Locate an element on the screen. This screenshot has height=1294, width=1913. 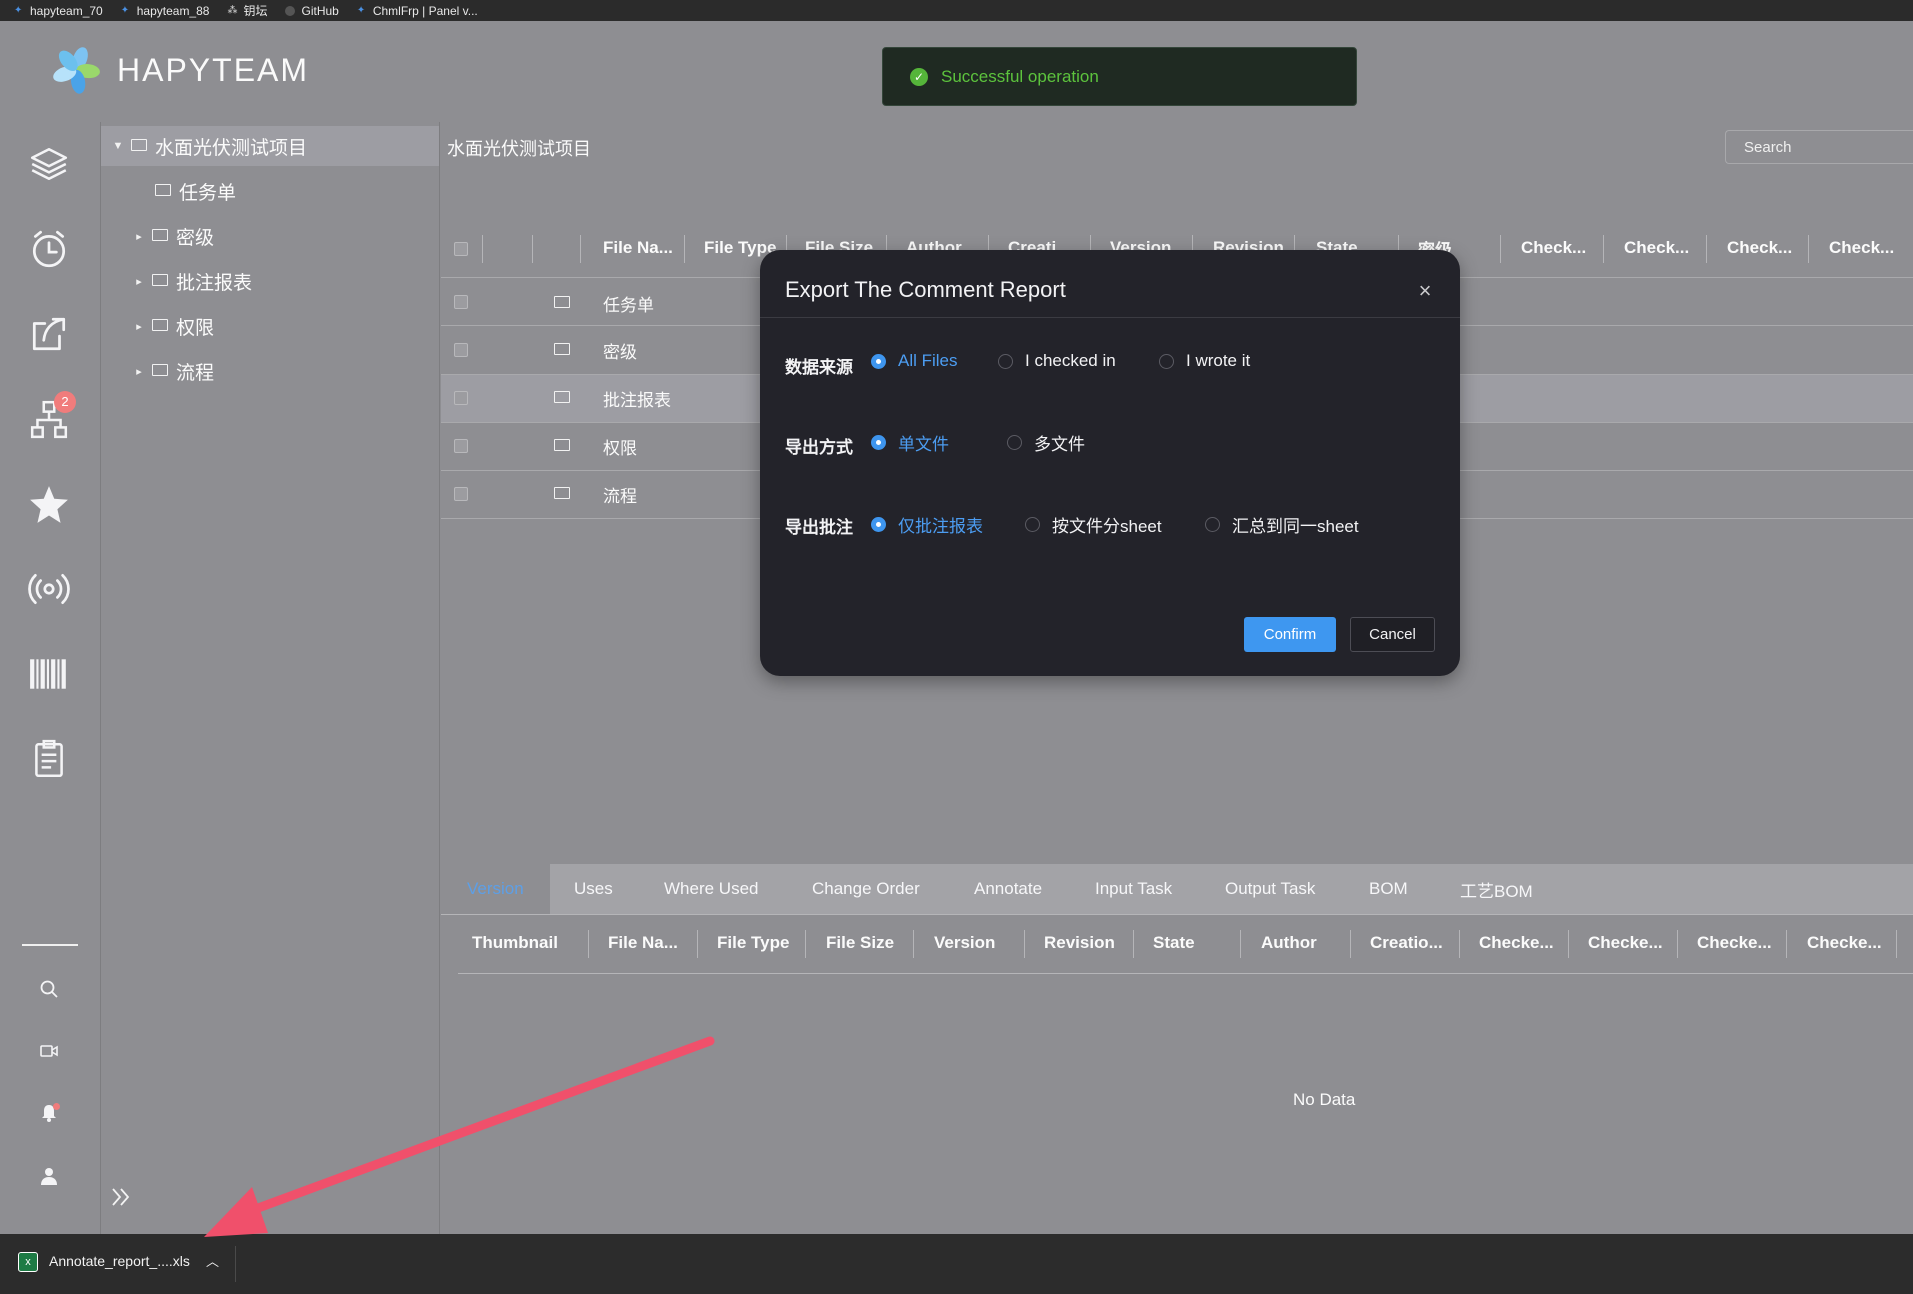
user-icon is located at coordinates (49, 1176).